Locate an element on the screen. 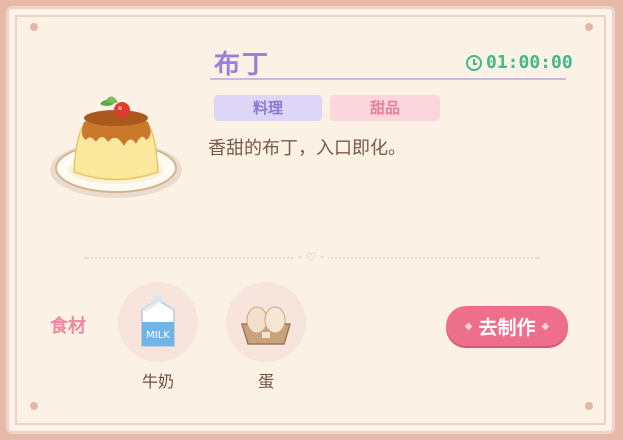  svg-text: MILK is located at coordinates (158, 335).